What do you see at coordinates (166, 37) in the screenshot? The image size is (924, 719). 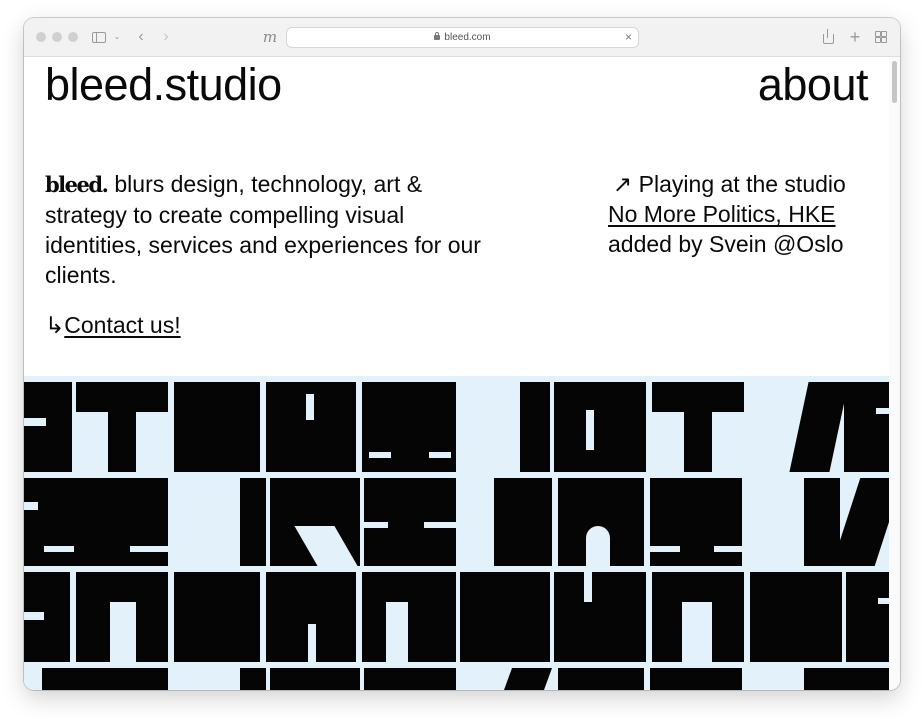 I see `chevron-right-icon: ›` at bounding box center [166, 37].